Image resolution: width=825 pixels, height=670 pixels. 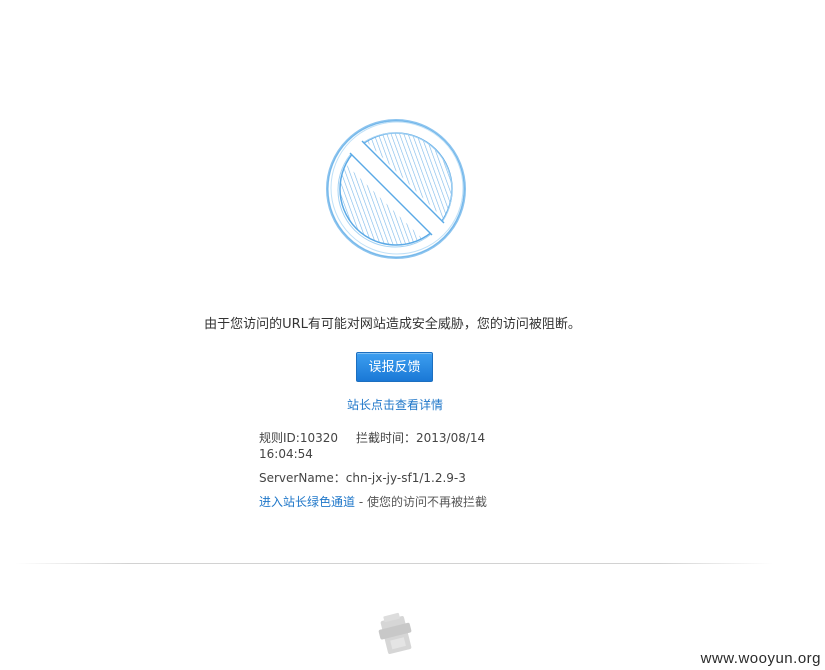 I want to click on green-channel-description: - 使您的访问不再被拦截, so click(x=421, y=502).